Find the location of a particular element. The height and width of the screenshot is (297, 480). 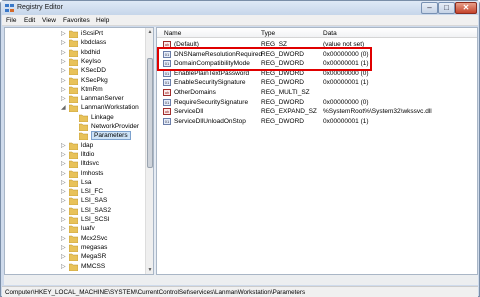

tree-item-label: LSI_SAS is located at coordinates (94, 201).